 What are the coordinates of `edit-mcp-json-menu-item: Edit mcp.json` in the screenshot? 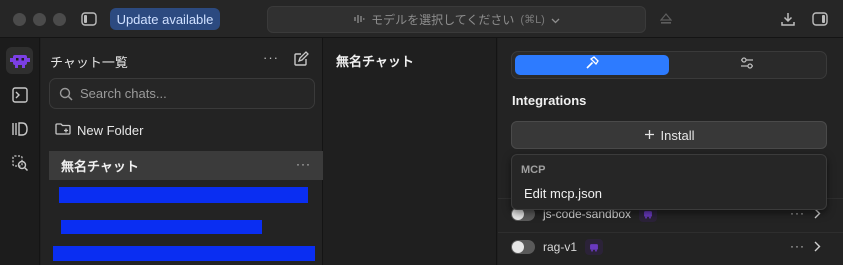 It's located at (563, 193).